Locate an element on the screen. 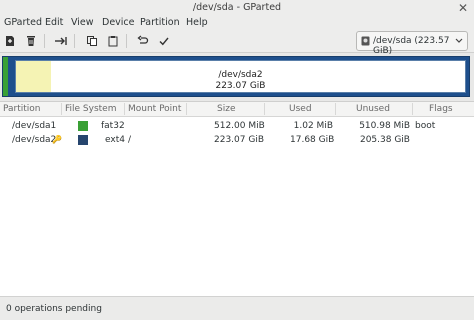 This screenshot has height=320, width=474. cell-filesystem: ext4 is located at coordinates (115, 140).